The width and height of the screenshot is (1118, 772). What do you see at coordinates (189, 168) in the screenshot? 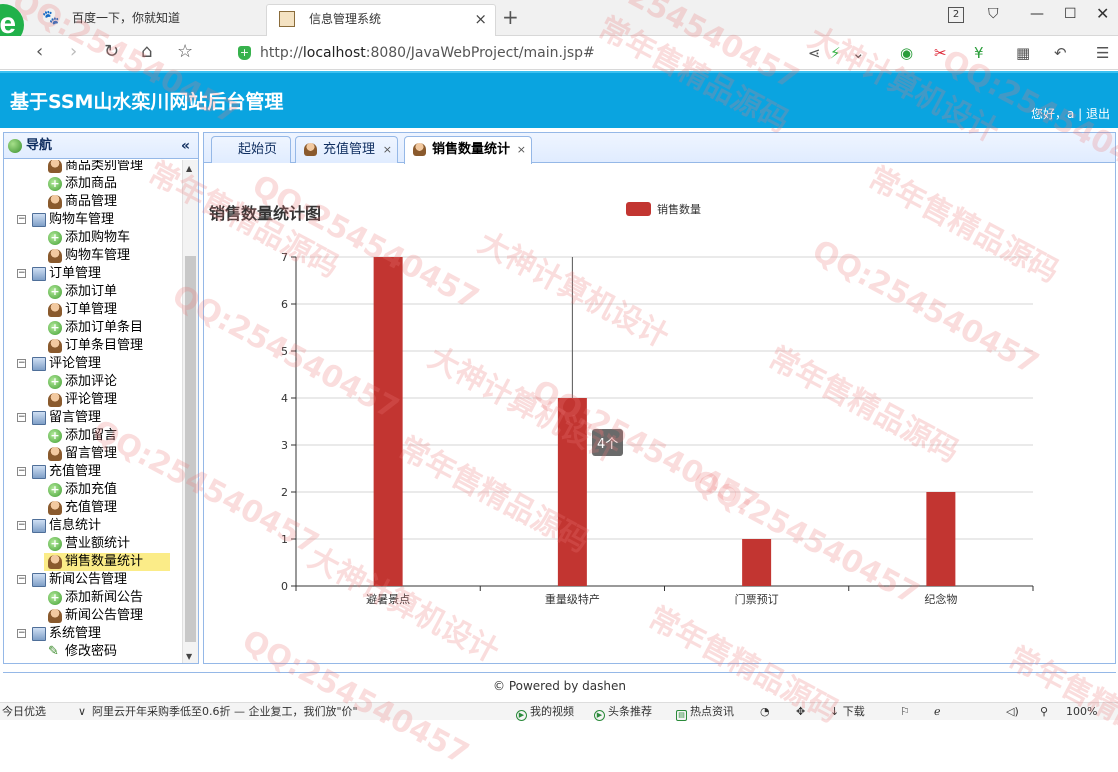
I see `scroll-up-icon: ▲` at bounding box center [189, 168].